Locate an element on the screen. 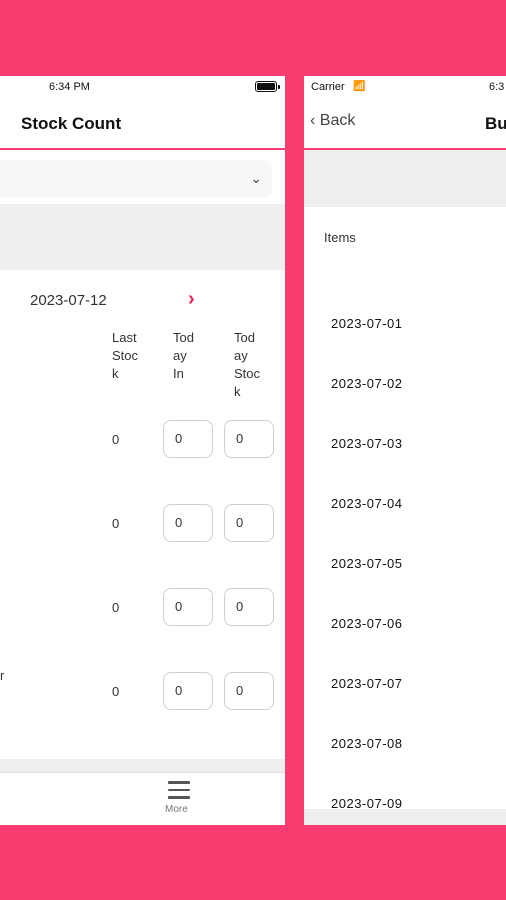  chevron-left-icon: ‹ is located at coordinates (313, 120).